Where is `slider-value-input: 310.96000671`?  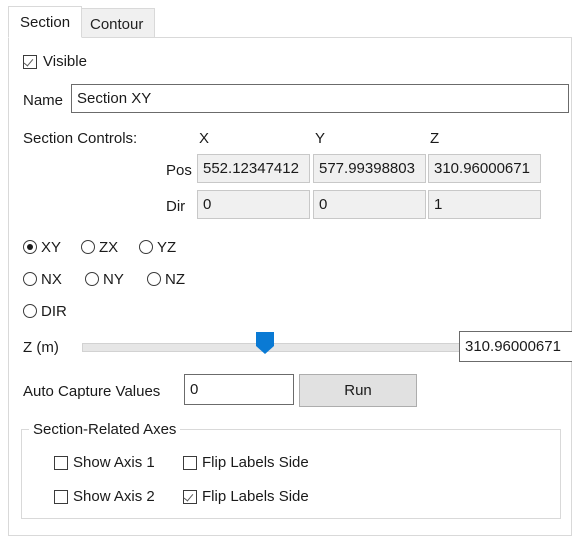 slider-value-input: 310.96000671 is located at coordinates (515, 346).